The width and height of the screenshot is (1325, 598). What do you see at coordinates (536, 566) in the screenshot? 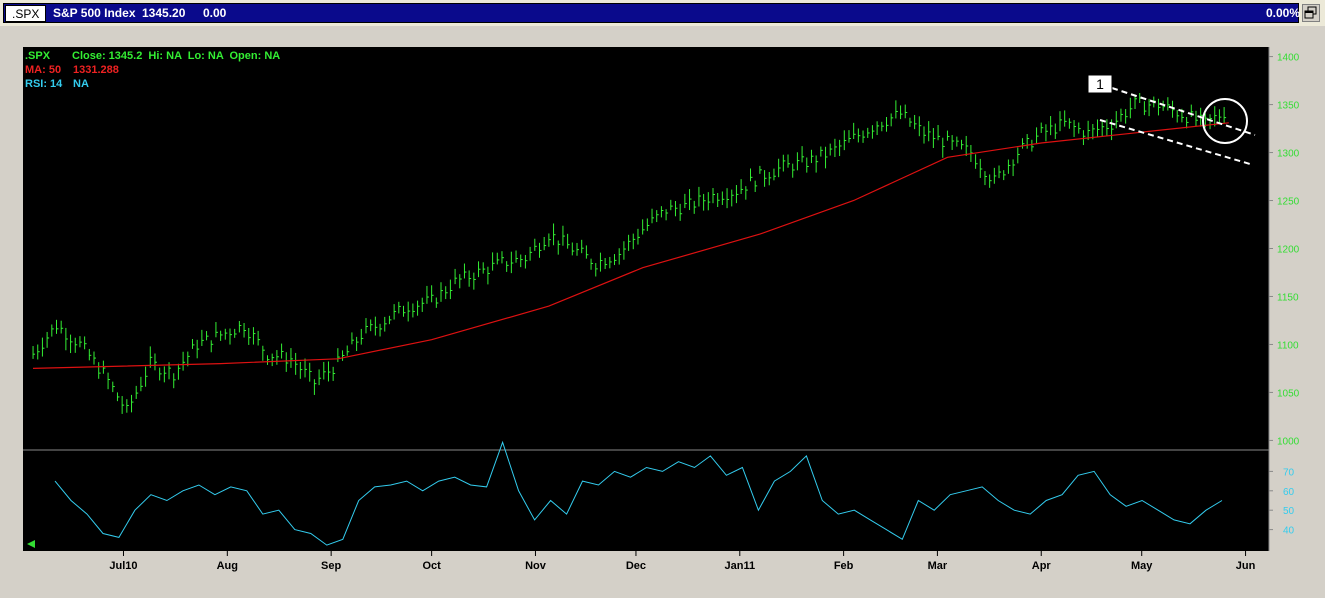
I see `date-tick-label: Nov` at bounding box center [536, 566].